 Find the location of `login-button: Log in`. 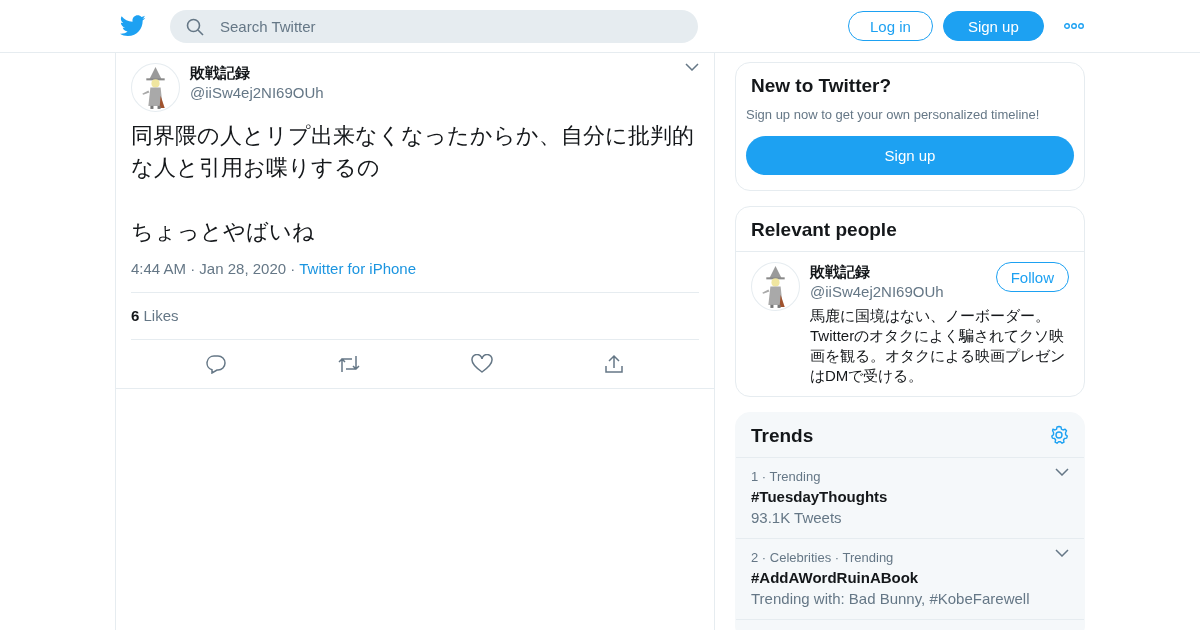

login-button: Log in is located at coordinates (890, 26).